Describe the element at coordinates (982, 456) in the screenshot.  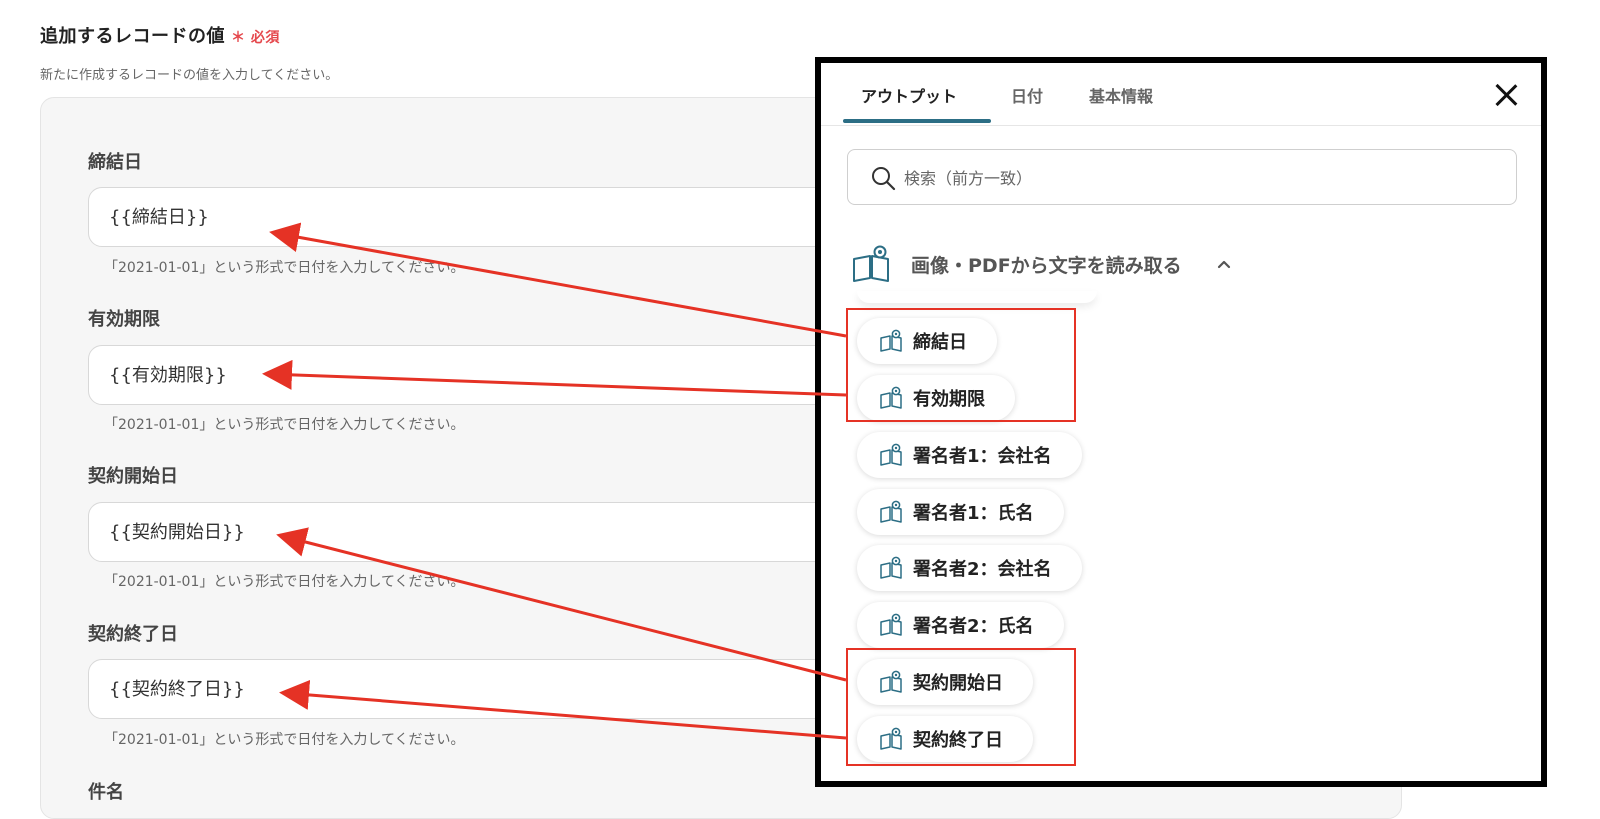
I see `output-item-label: 署名者1：会社名` at that location.